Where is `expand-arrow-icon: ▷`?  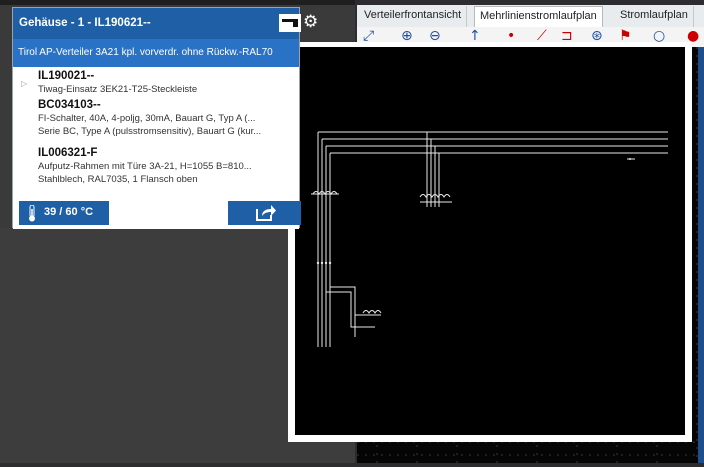 expand-arrow-icon: ▷ is located at coordinates (24, 83).